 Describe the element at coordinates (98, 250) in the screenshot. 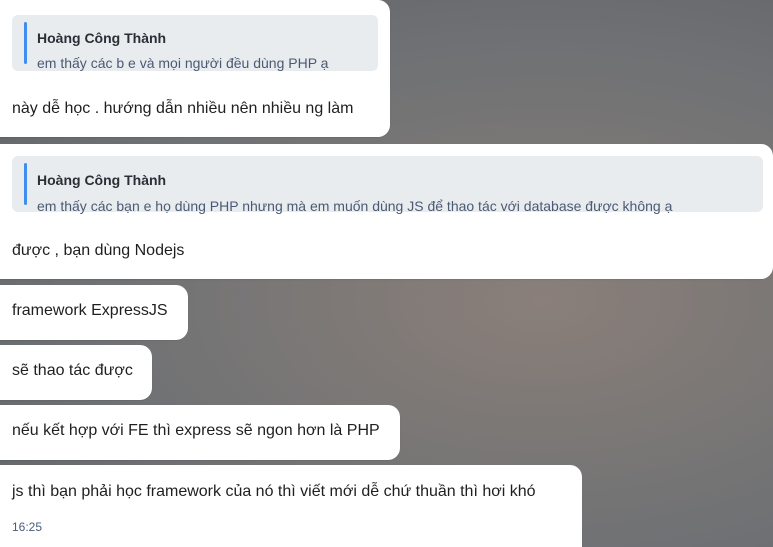

I see `message-text: được , bạn dùng Nodejs` at that location.